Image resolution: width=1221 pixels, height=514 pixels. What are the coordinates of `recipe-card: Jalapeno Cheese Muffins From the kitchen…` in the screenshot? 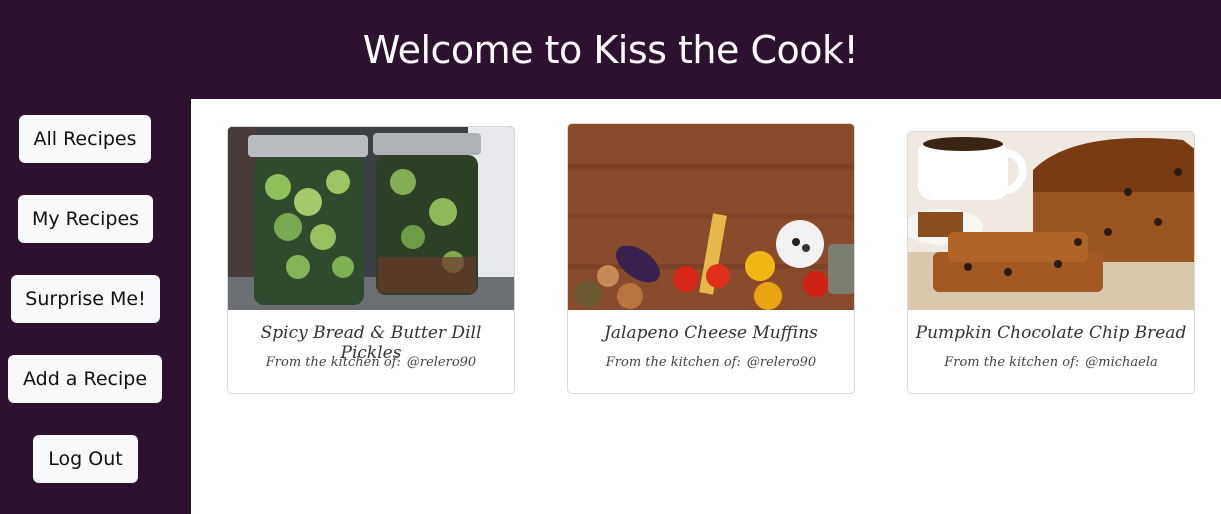 It's located at (711, 258).